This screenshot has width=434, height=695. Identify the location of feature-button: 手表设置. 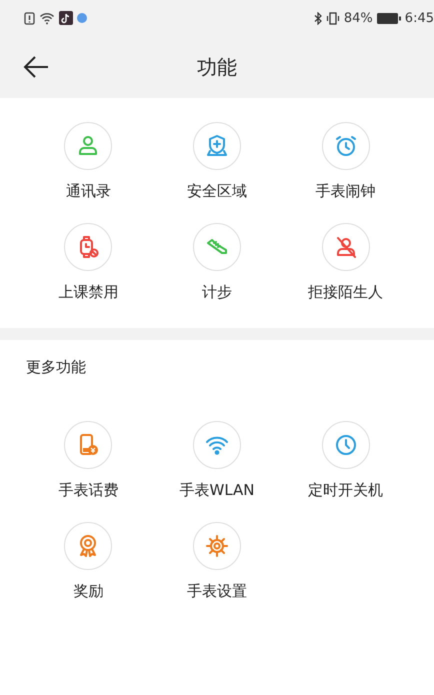
(217, 561).